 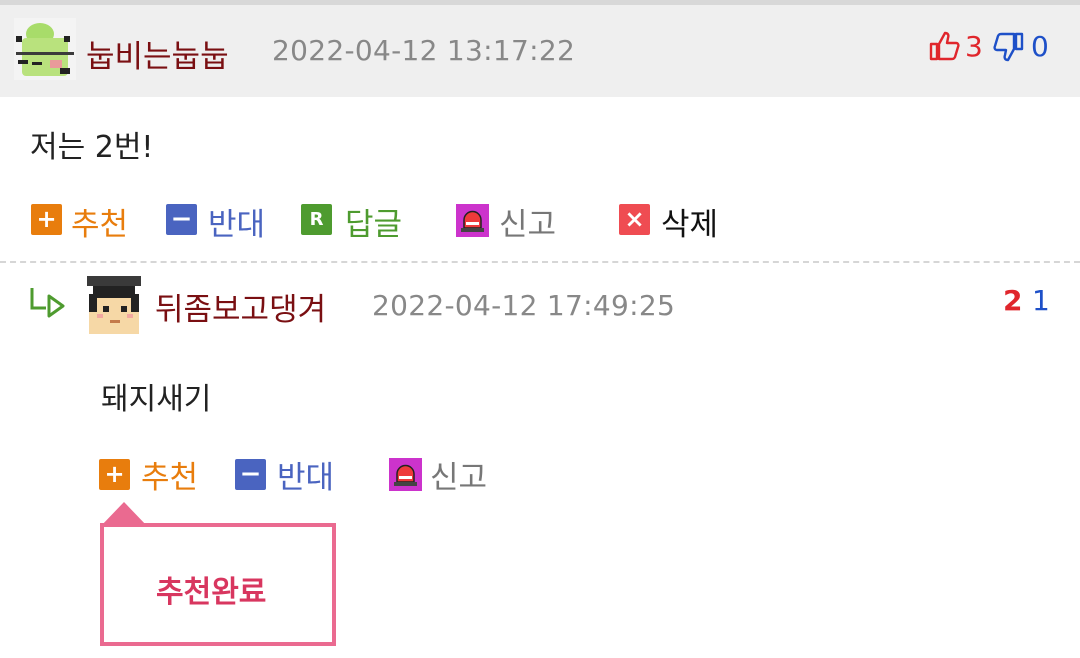 I want to click on reply-arrow-icon, so click(x=49, y=302).